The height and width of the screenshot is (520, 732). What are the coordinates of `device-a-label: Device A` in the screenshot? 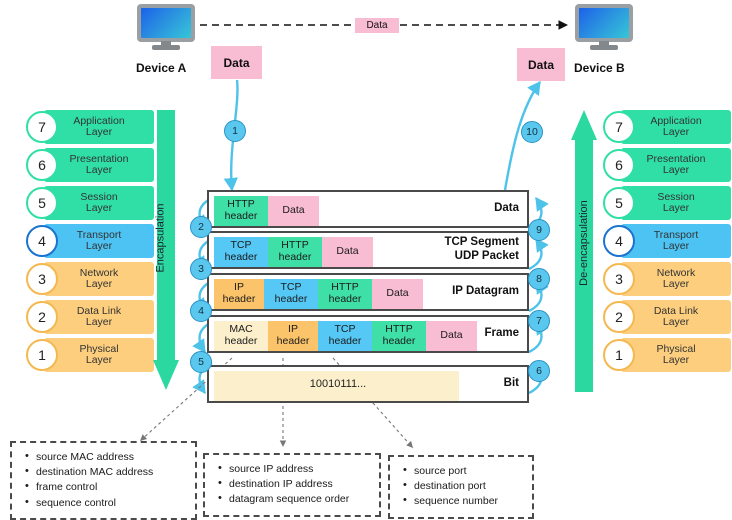 It's located at (161, 68).